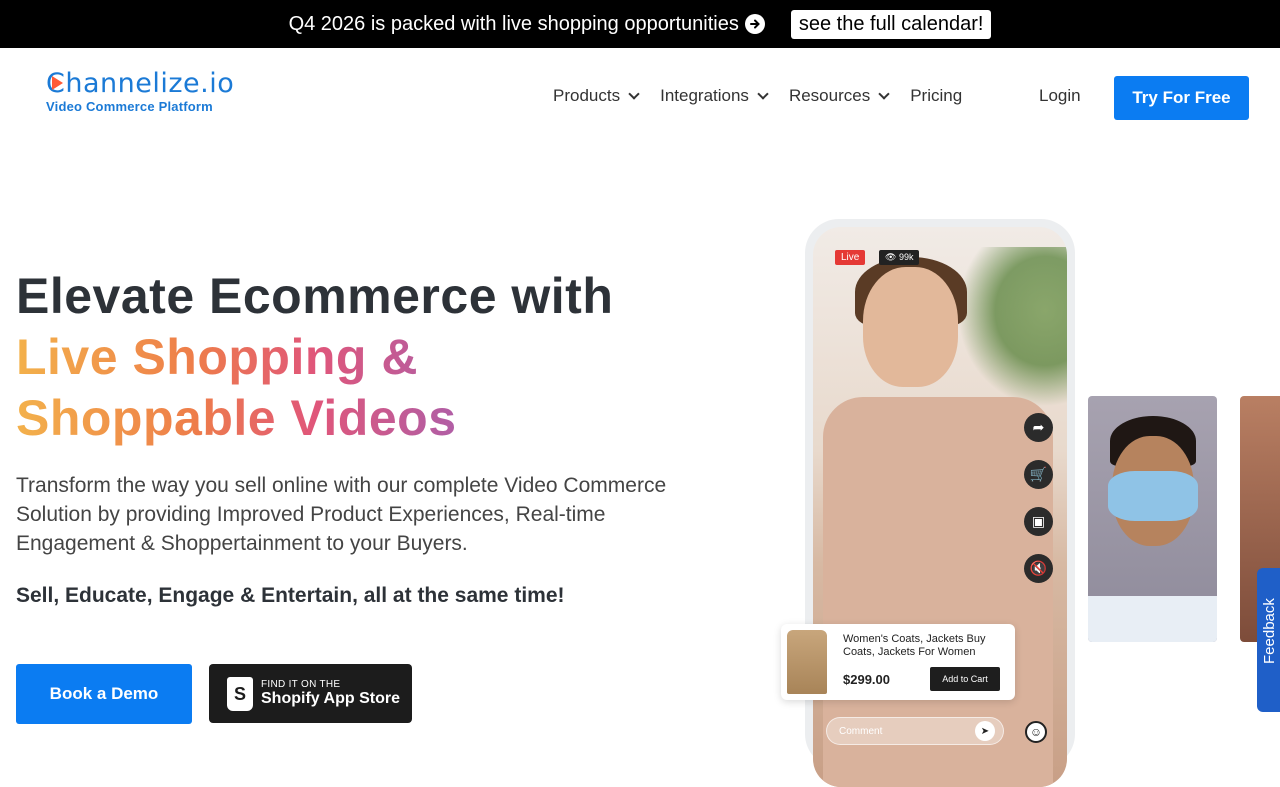 The image size is (1280, 787). I want to click on try-for-free-button: Try For Free, so click(1181, 98).